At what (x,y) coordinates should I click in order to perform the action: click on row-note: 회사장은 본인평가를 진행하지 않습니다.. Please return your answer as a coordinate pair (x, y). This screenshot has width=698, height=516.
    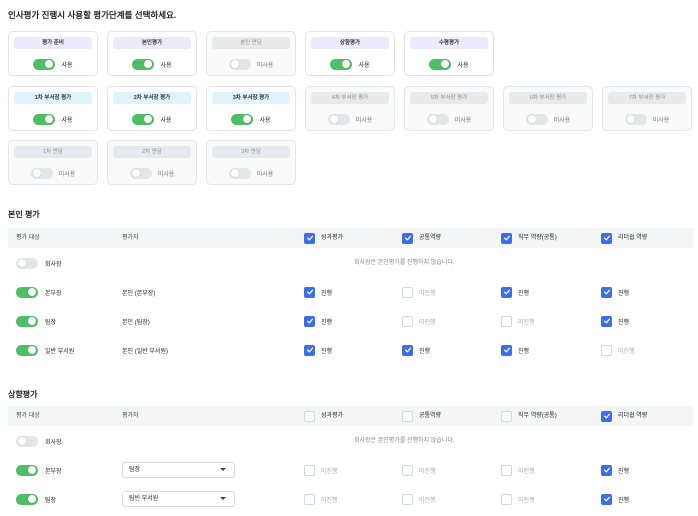
    Looking at the image, I should click on (404, 441).